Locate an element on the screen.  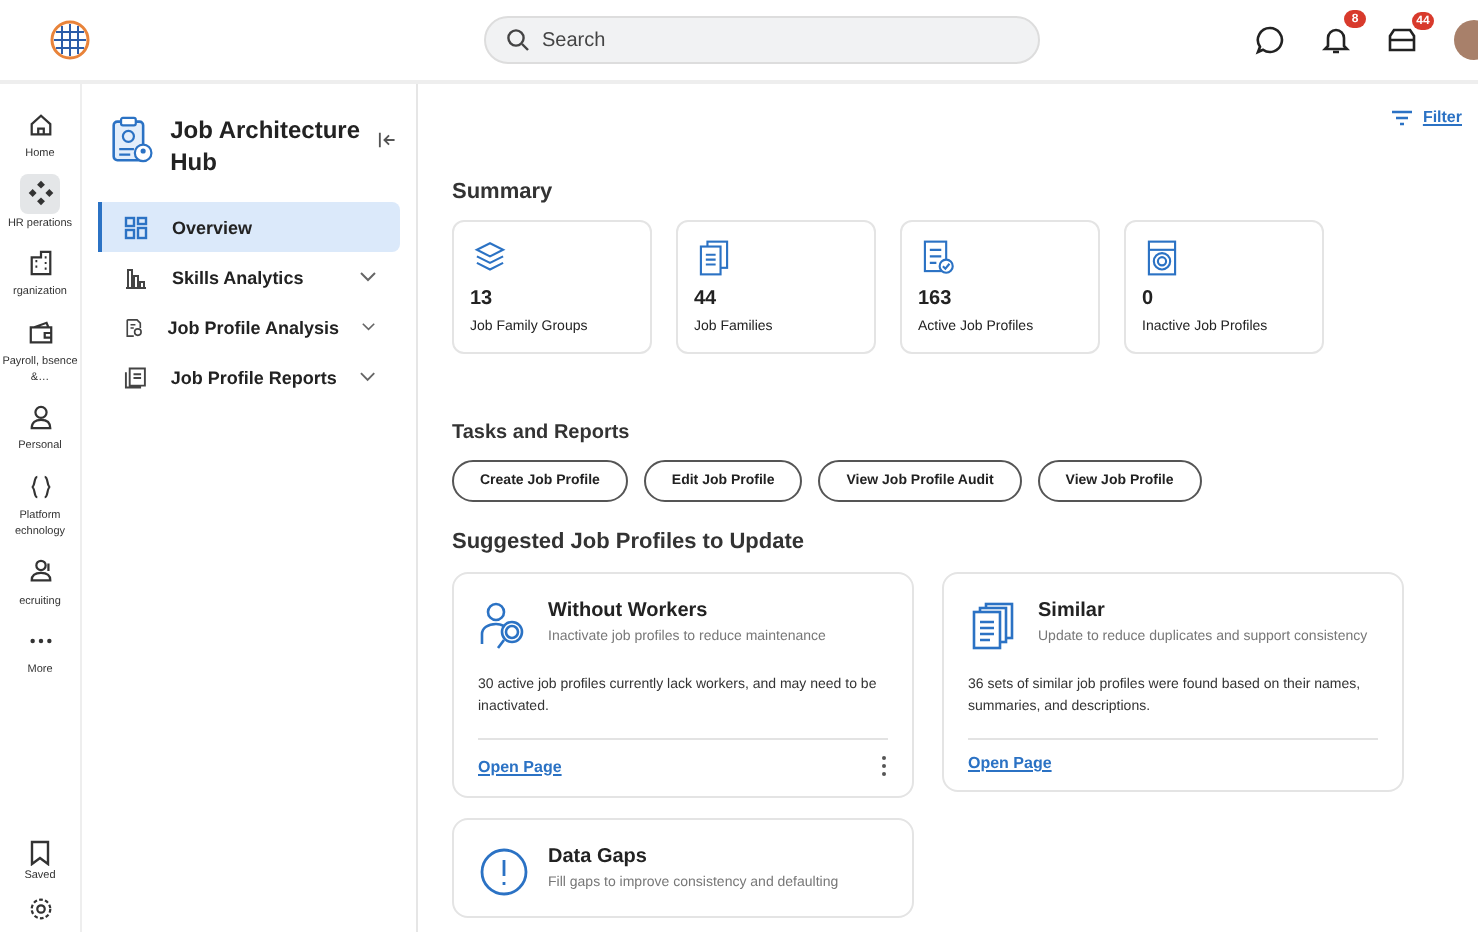
summary-count: 0 is located at coordinates (1149, 299).